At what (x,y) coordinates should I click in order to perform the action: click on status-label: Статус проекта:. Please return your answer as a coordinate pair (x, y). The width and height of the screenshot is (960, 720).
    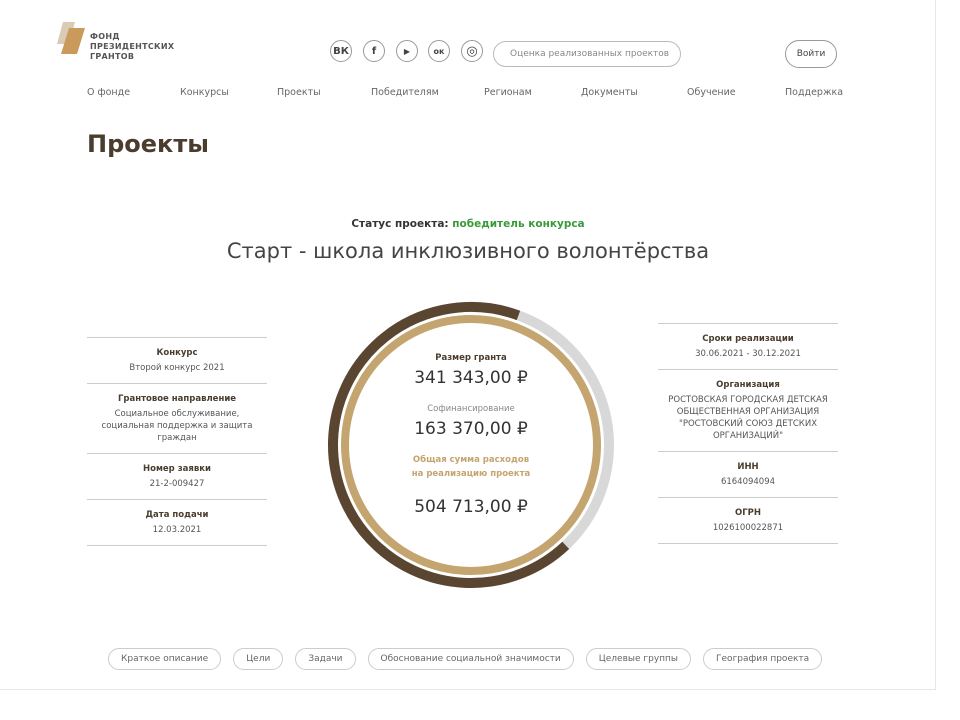
    Looking at the image, I should click on (400, 224).